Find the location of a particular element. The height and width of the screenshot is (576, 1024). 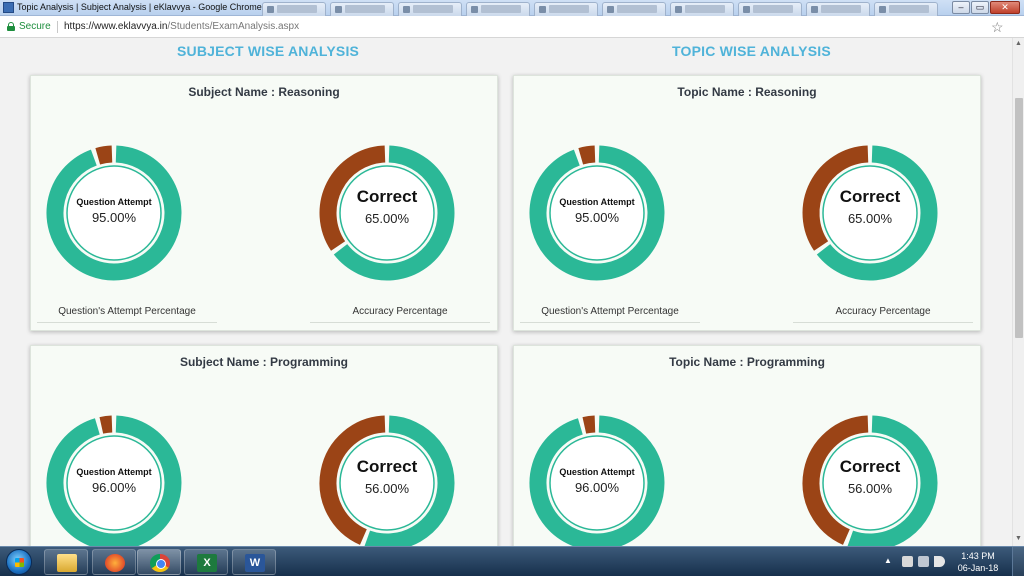

lock-icon is located at coordinates (11, 26).